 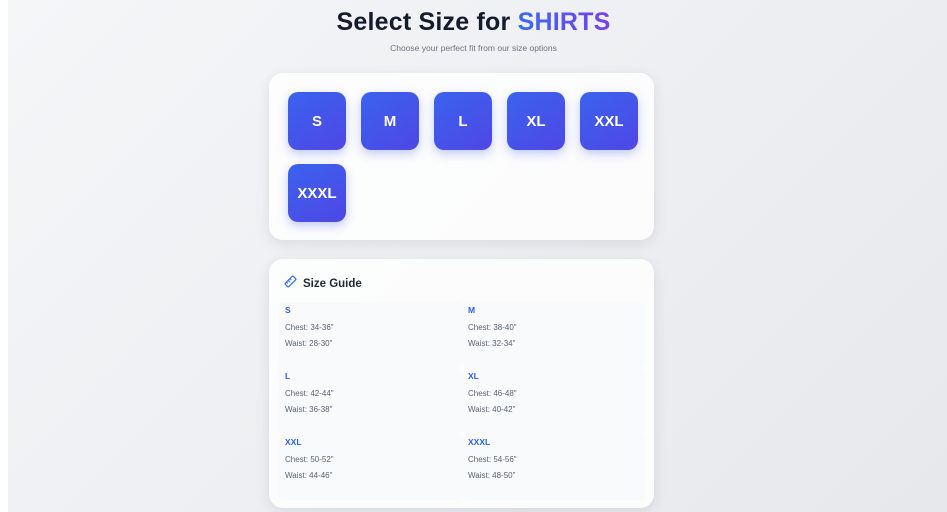 What do you see at coordinates (564, 22) in the screenshot?
I see `page-title-accent: SHIRTS` at bounding box center [564, 22].